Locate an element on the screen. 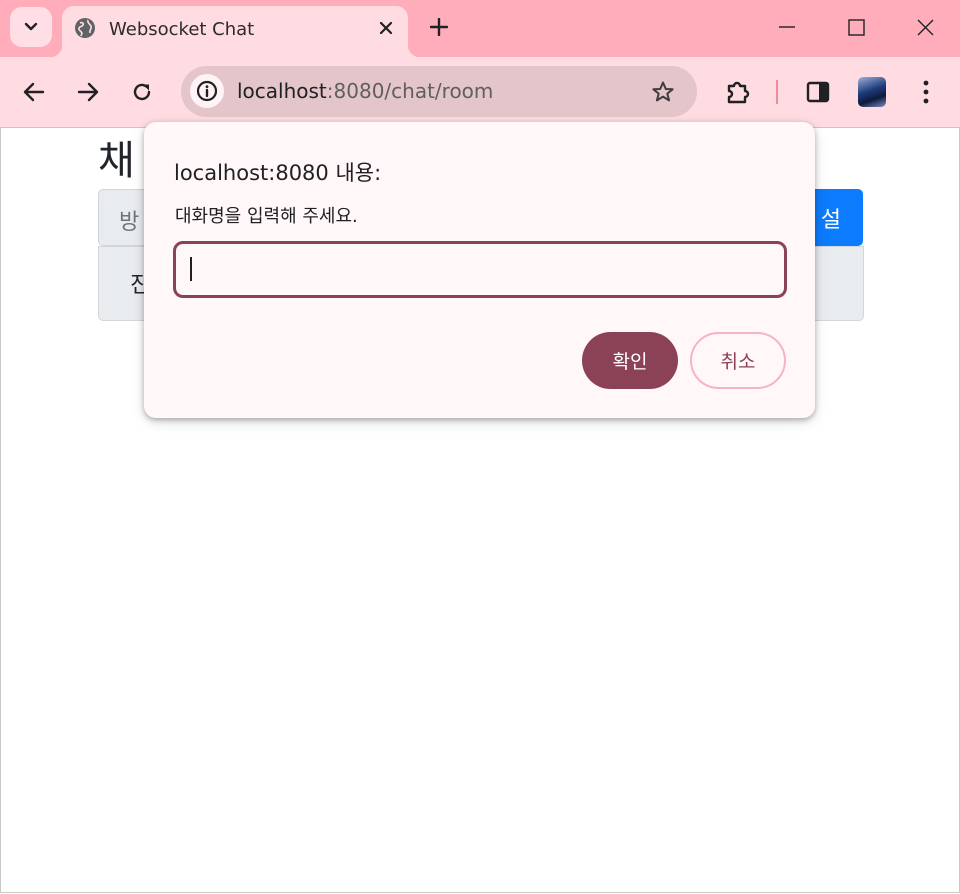  more-menu-button is located at coordinates (926, 92).